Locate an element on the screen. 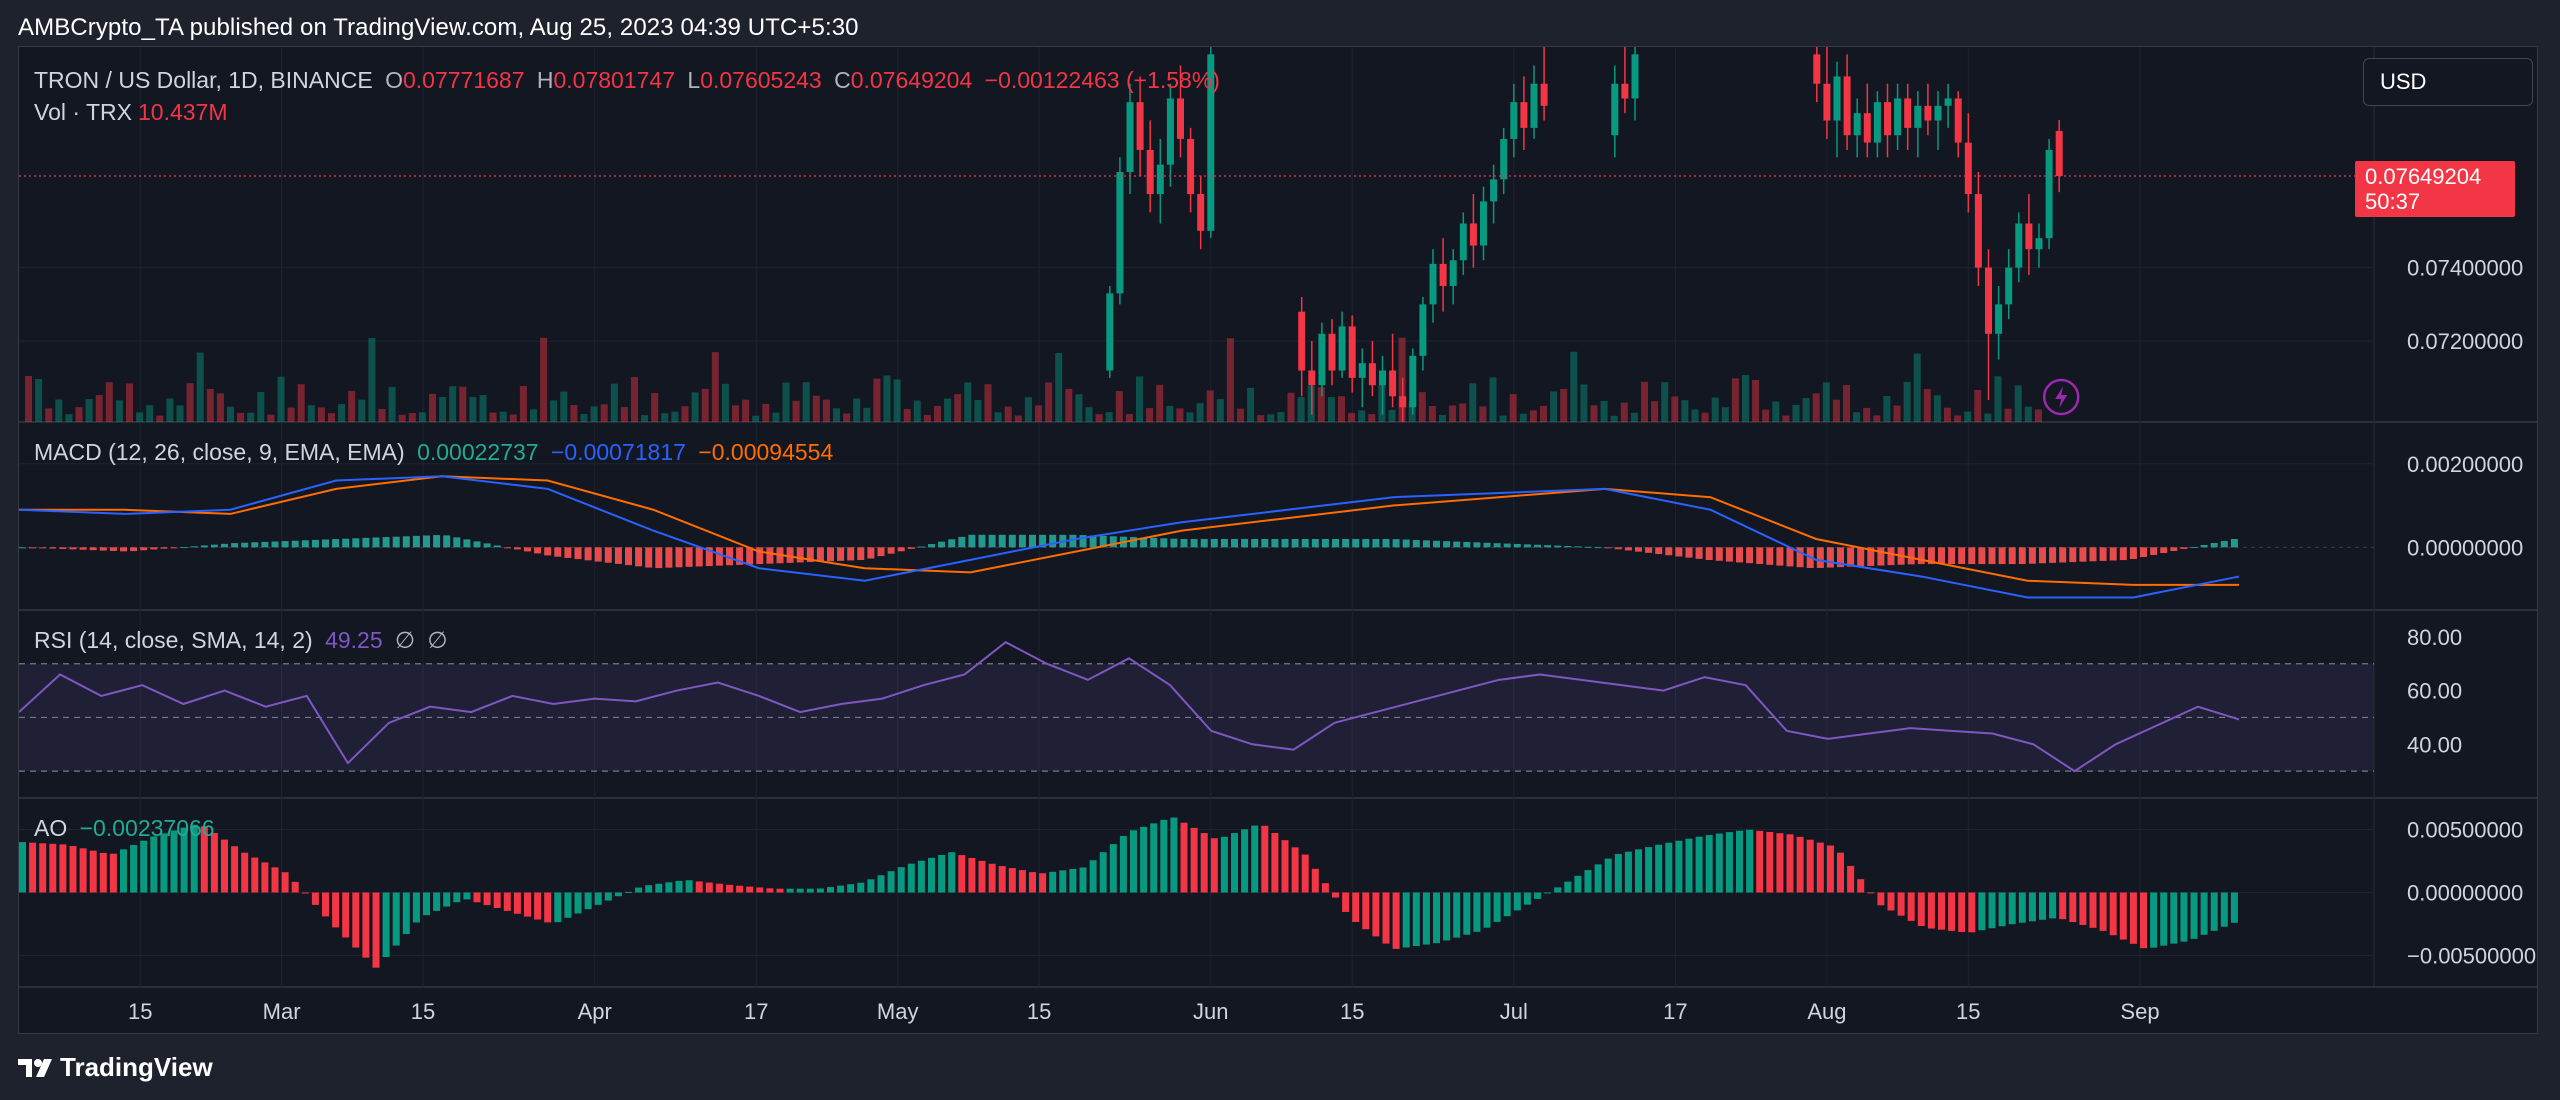 This screenshot has width=2560, height=1100. last-price-tag: 0.07649204 50:37 is located at coordinates (2435, 189).